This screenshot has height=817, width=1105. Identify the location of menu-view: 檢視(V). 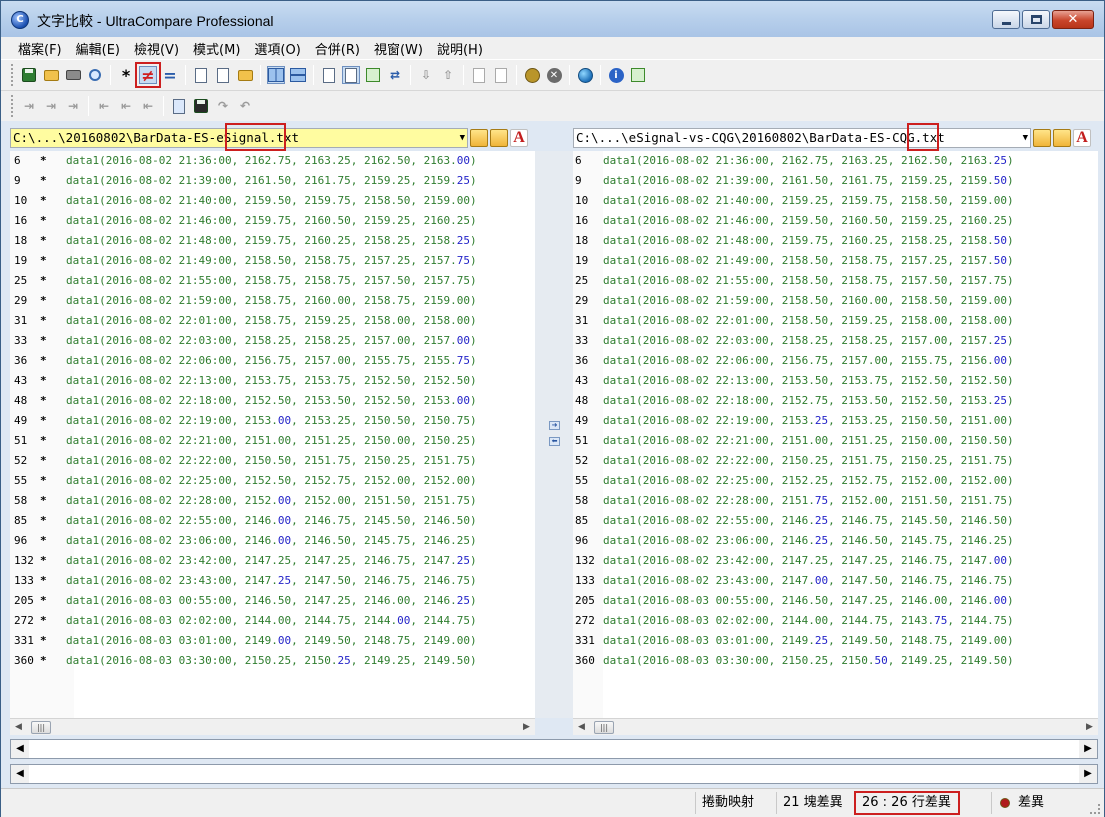
(156, 48).